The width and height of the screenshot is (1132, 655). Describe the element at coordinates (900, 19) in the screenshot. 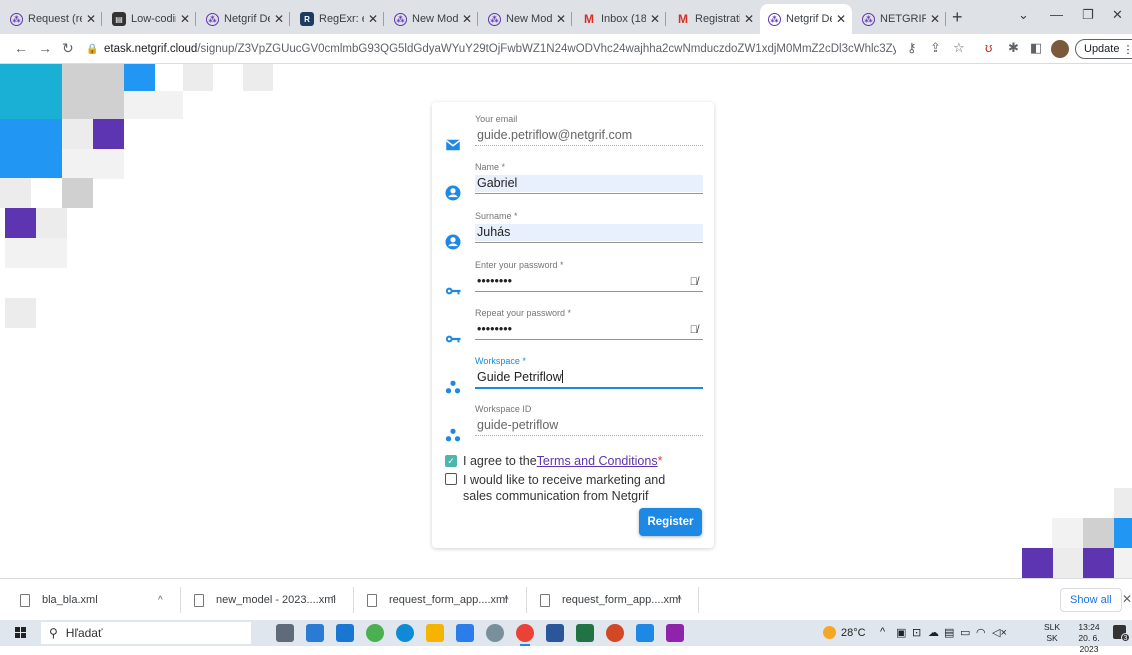

I see `browser-tab: ⁂ NETGRIF ✕` at that location.